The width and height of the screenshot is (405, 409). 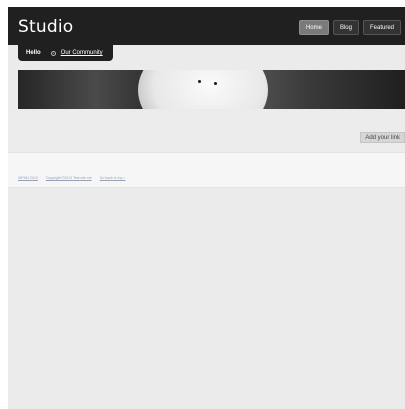 What do you see at coordinates (53, 53) in the screenshot?
I see `community-icon` at bounding box center [53, 53].